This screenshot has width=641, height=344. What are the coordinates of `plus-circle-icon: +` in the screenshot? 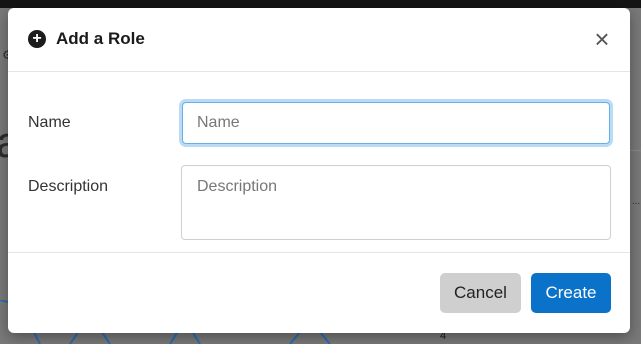 It's located at (37, 39).